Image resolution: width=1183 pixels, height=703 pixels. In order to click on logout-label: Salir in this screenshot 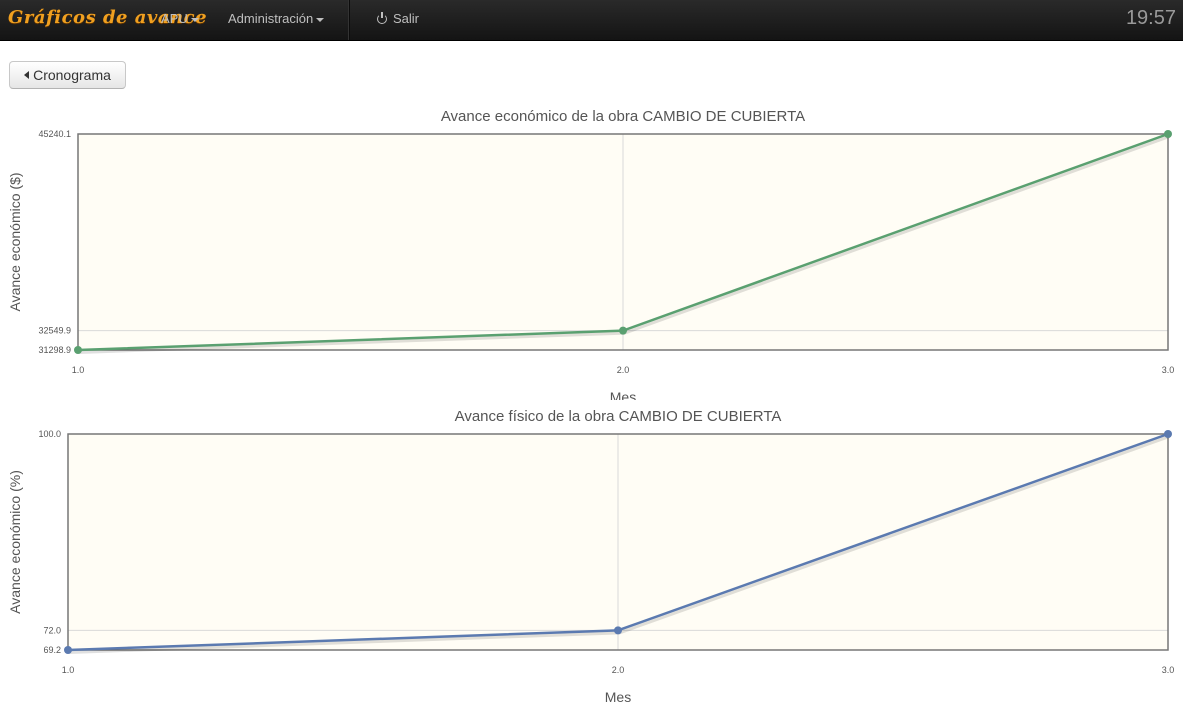, I will do `click(406, 18)`.